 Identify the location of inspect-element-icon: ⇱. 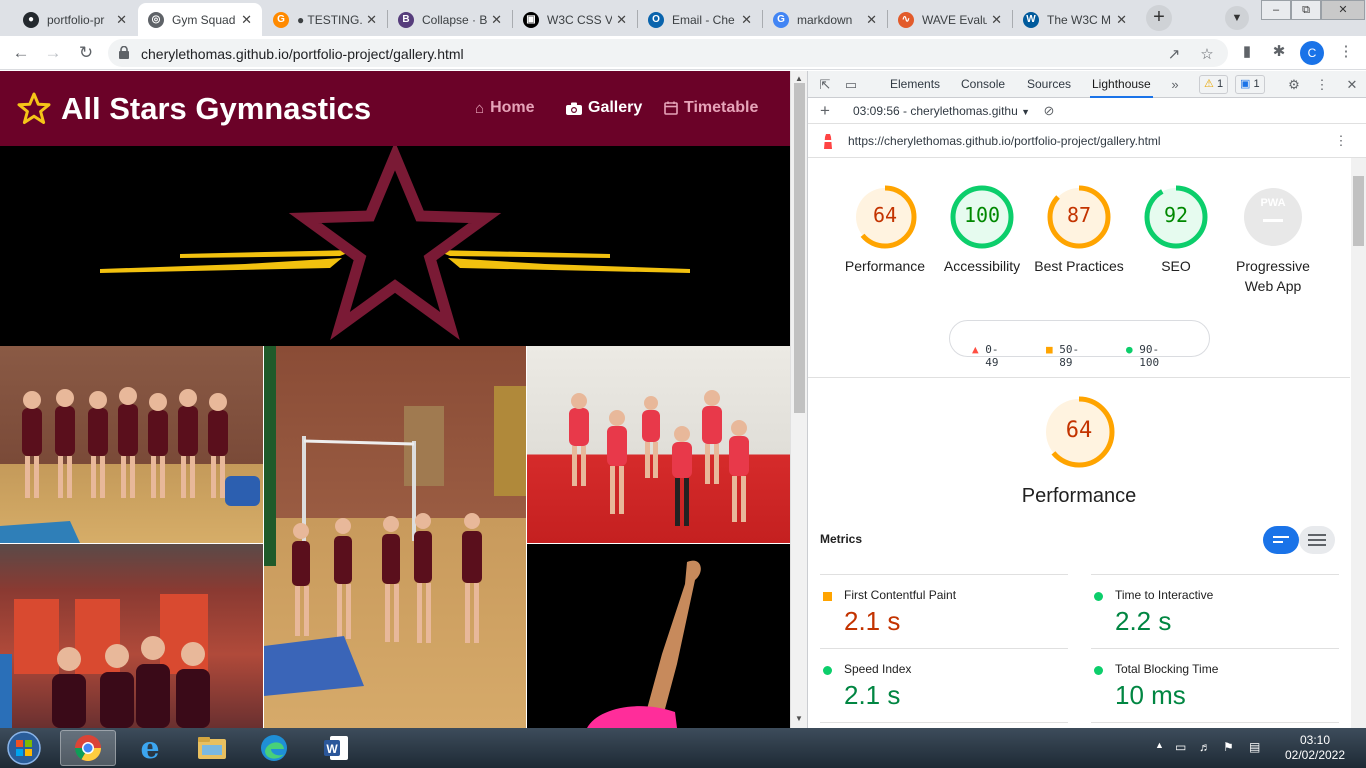
(825, 85).